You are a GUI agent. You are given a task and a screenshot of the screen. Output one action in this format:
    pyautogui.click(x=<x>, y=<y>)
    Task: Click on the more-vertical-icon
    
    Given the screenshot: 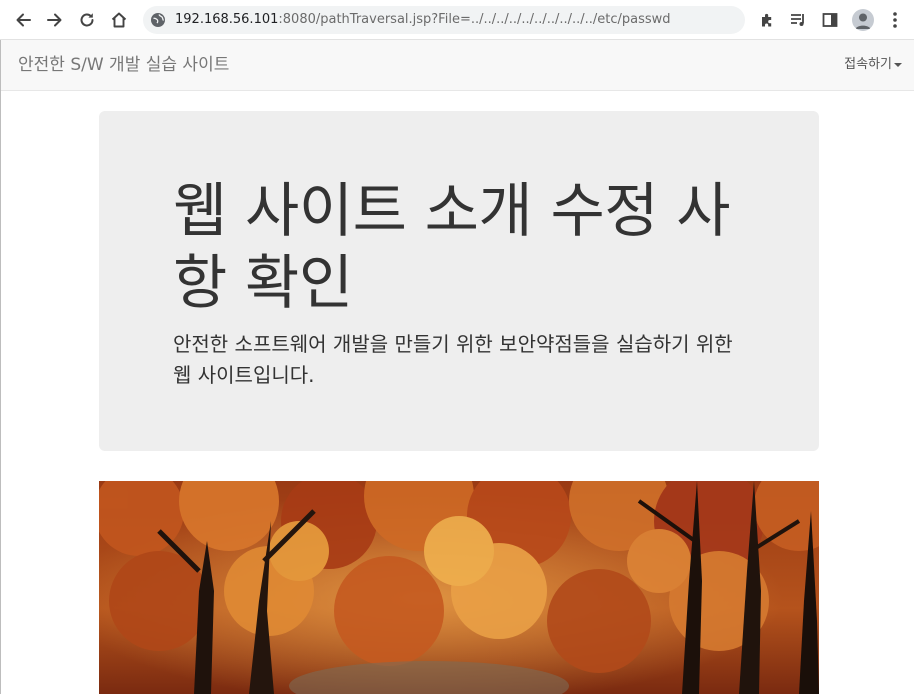 What is the action you would take?
    pyautogui.click(x=895, y=20)
    